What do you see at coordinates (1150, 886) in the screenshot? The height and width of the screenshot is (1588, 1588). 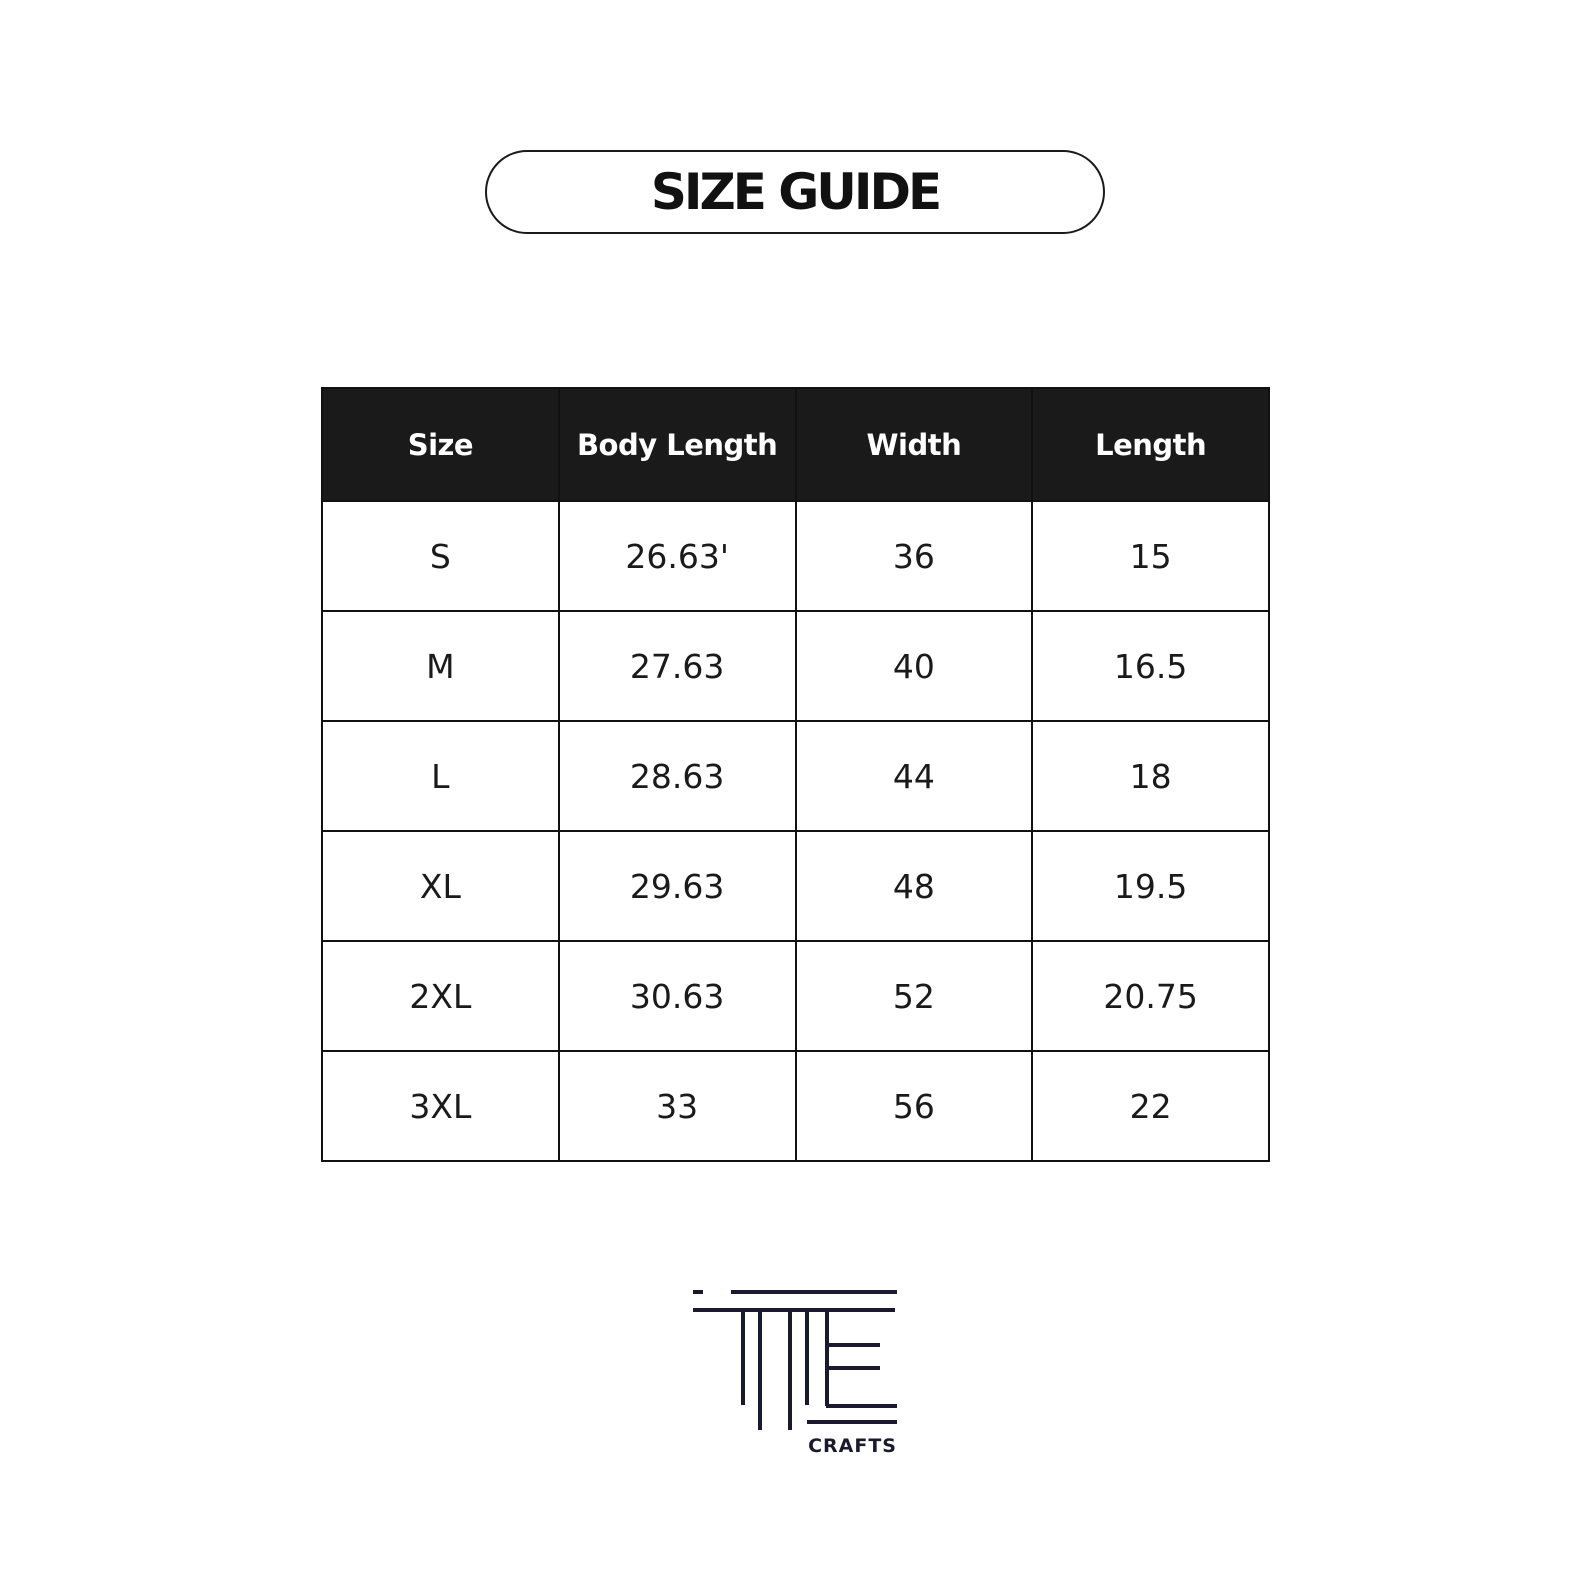 I see `table-cell: 19.5` at bounding box center [1150, 886].